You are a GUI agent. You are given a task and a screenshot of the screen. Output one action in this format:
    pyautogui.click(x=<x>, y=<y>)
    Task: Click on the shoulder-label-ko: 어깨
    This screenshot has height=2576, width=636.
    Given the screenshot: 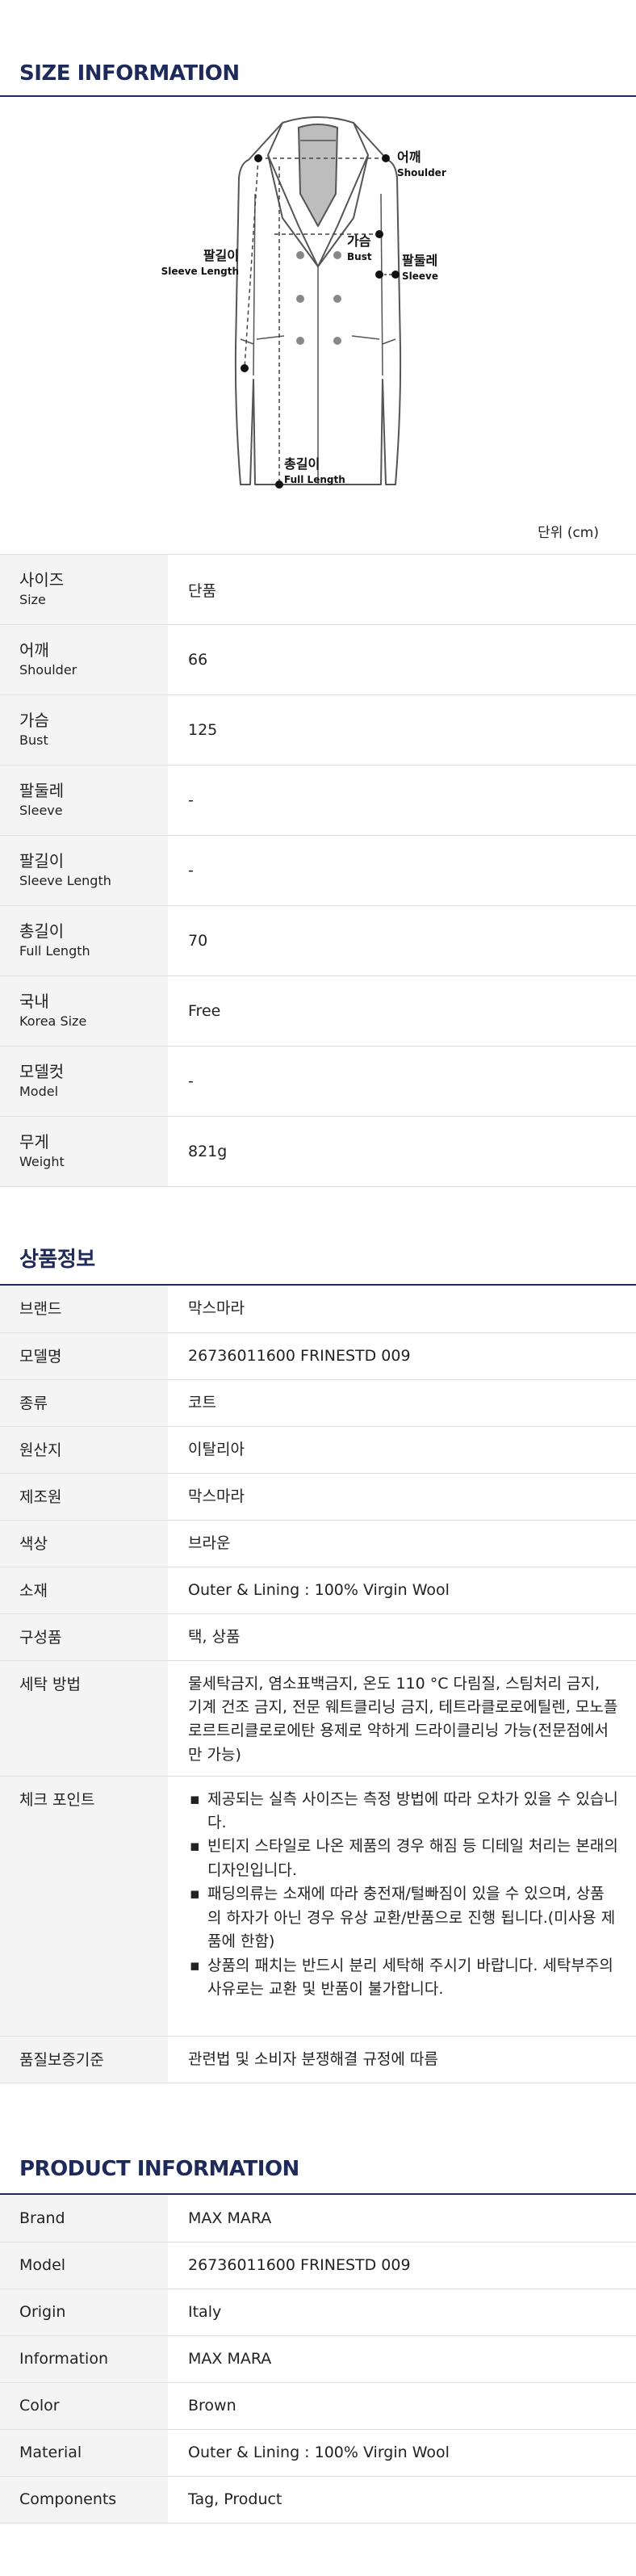 What is the action you would take?
    pyautogui.click(x=409, y=157)
    